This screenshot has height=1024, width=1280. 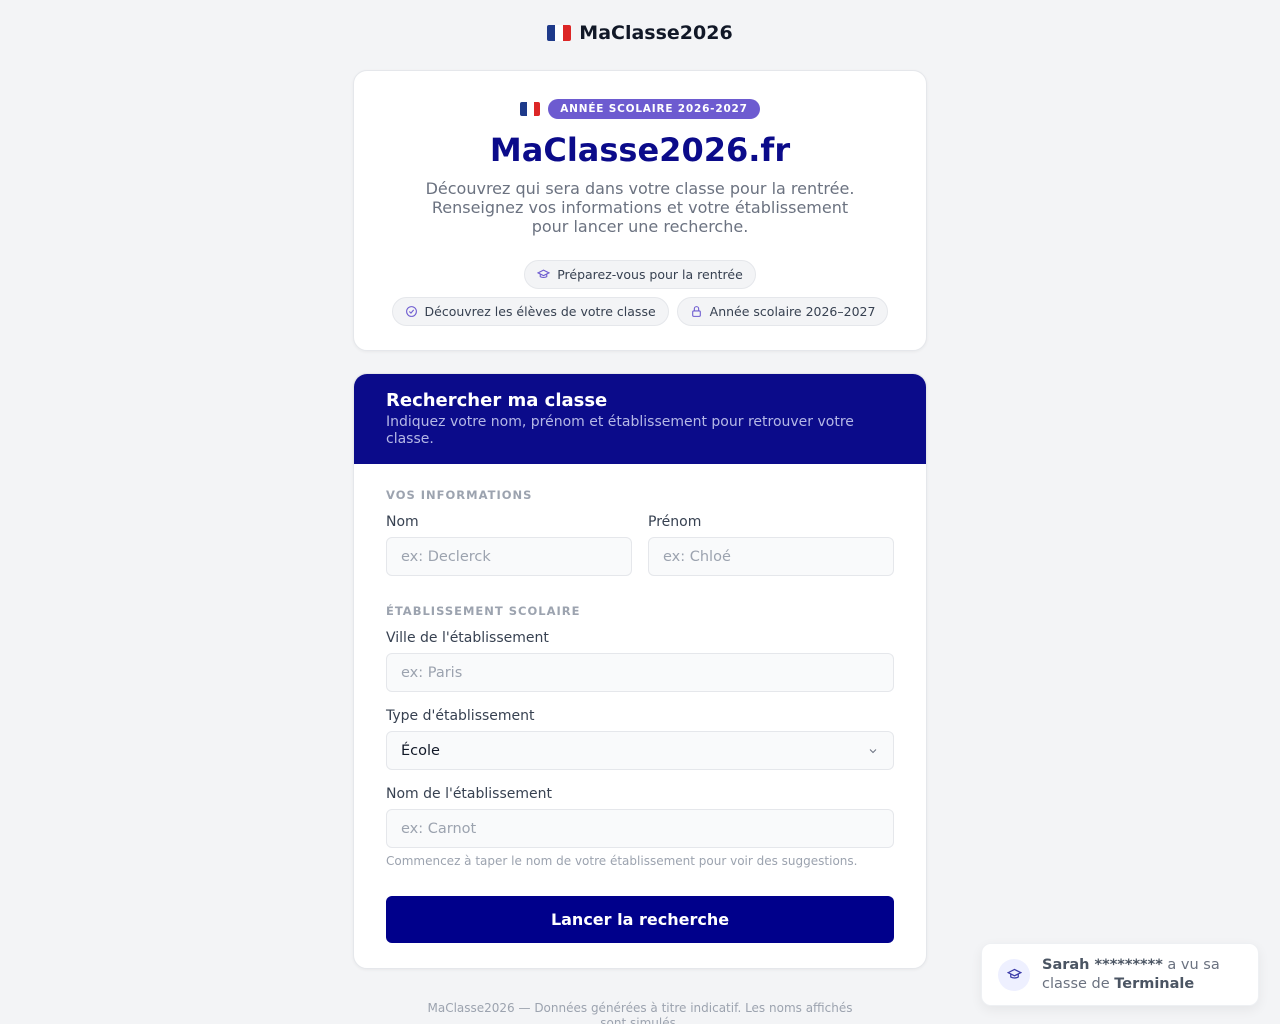 I want to click on etablissement-input, so click(x=640, y=828).